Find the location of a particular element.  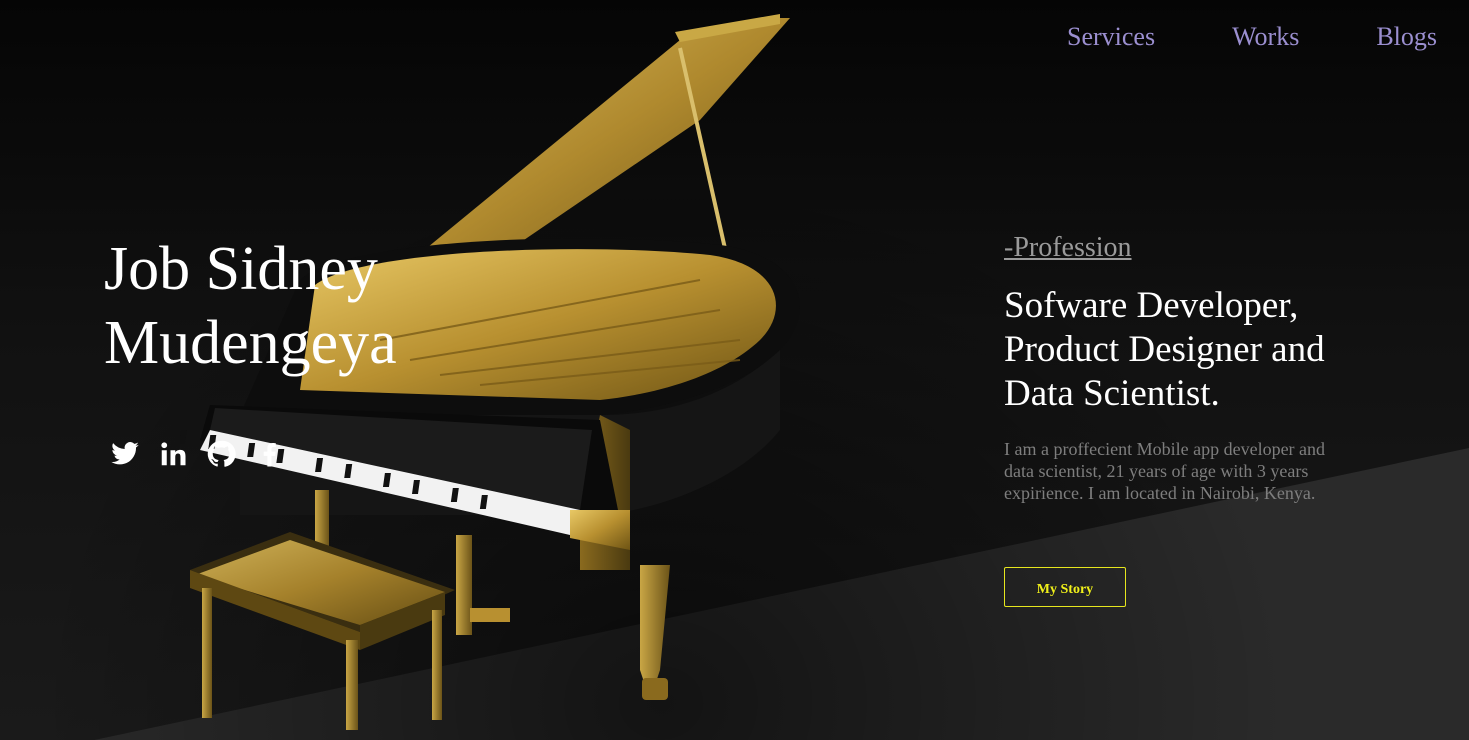

linkedin-icon is located at coordinates (173, 454).